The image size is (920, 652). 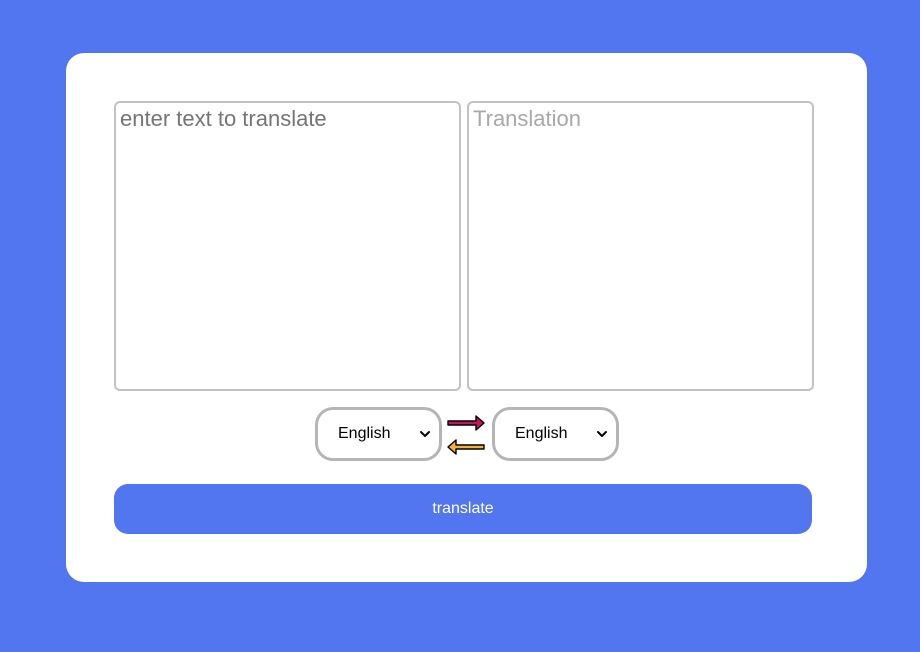 What do you see at coordinates (364, 433) in the screenshot?
I see `source-language-value: English` at bounding box center [364, 433].